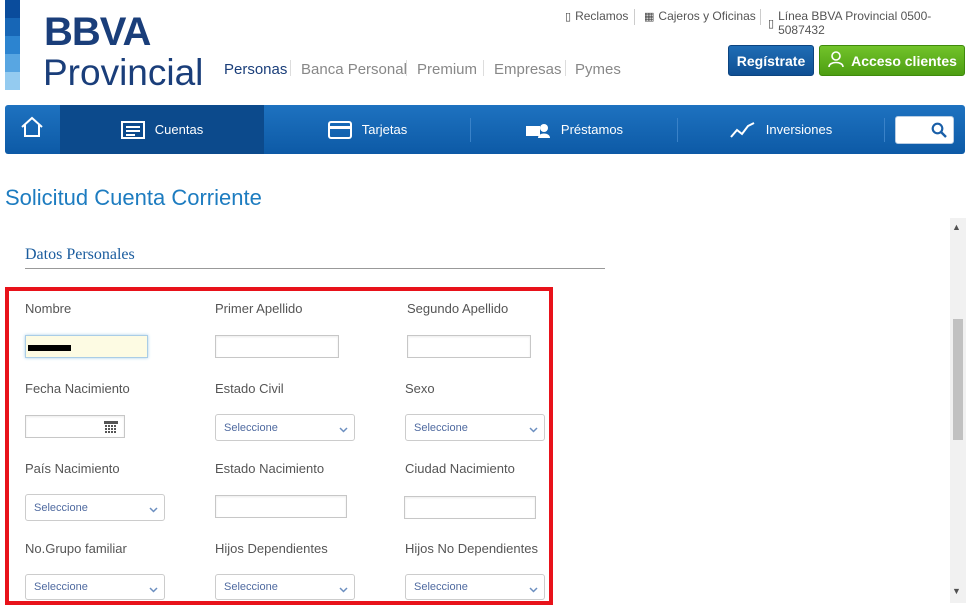 This screenshot has width=971, height=610. I want to click on logo-provincial: Provincial, so click(123, 73).